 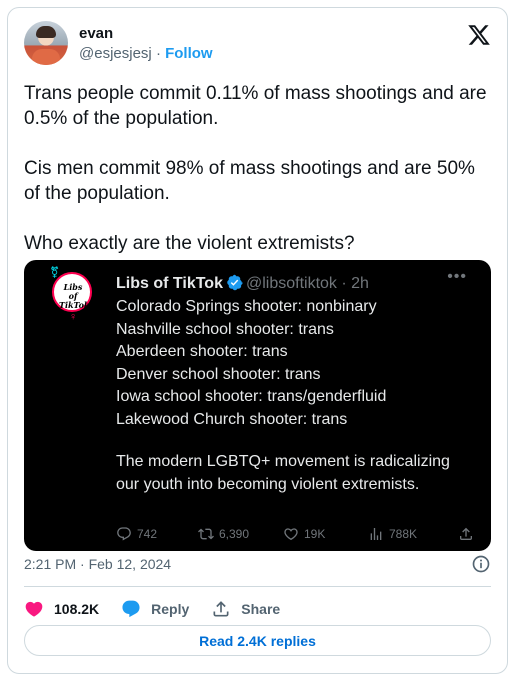 What do you see at coordinates (189, 53) in the screenshot?
I see `follow-button: Follow` at bounding box center [189, 53].